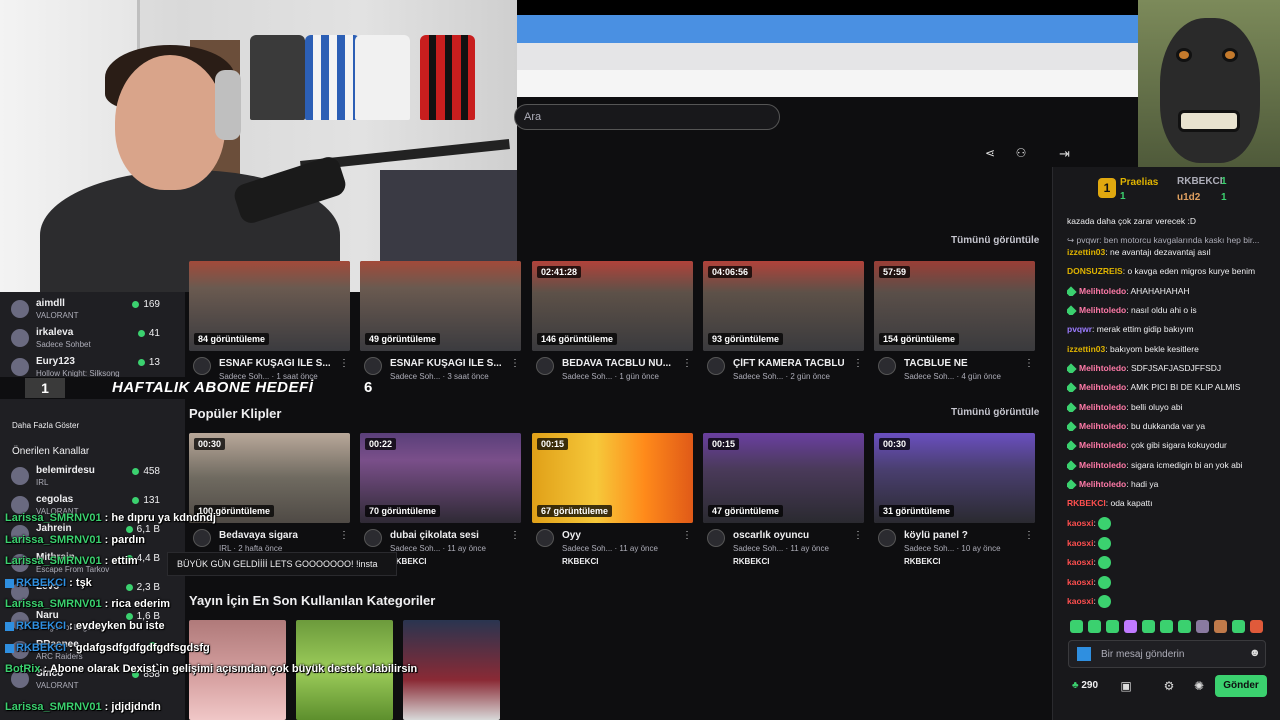  What do you see at coordinates (1169, 686) in the screenshot?
I see `settings-gear-icon: ⚙` at bounding box center [1169, 686].